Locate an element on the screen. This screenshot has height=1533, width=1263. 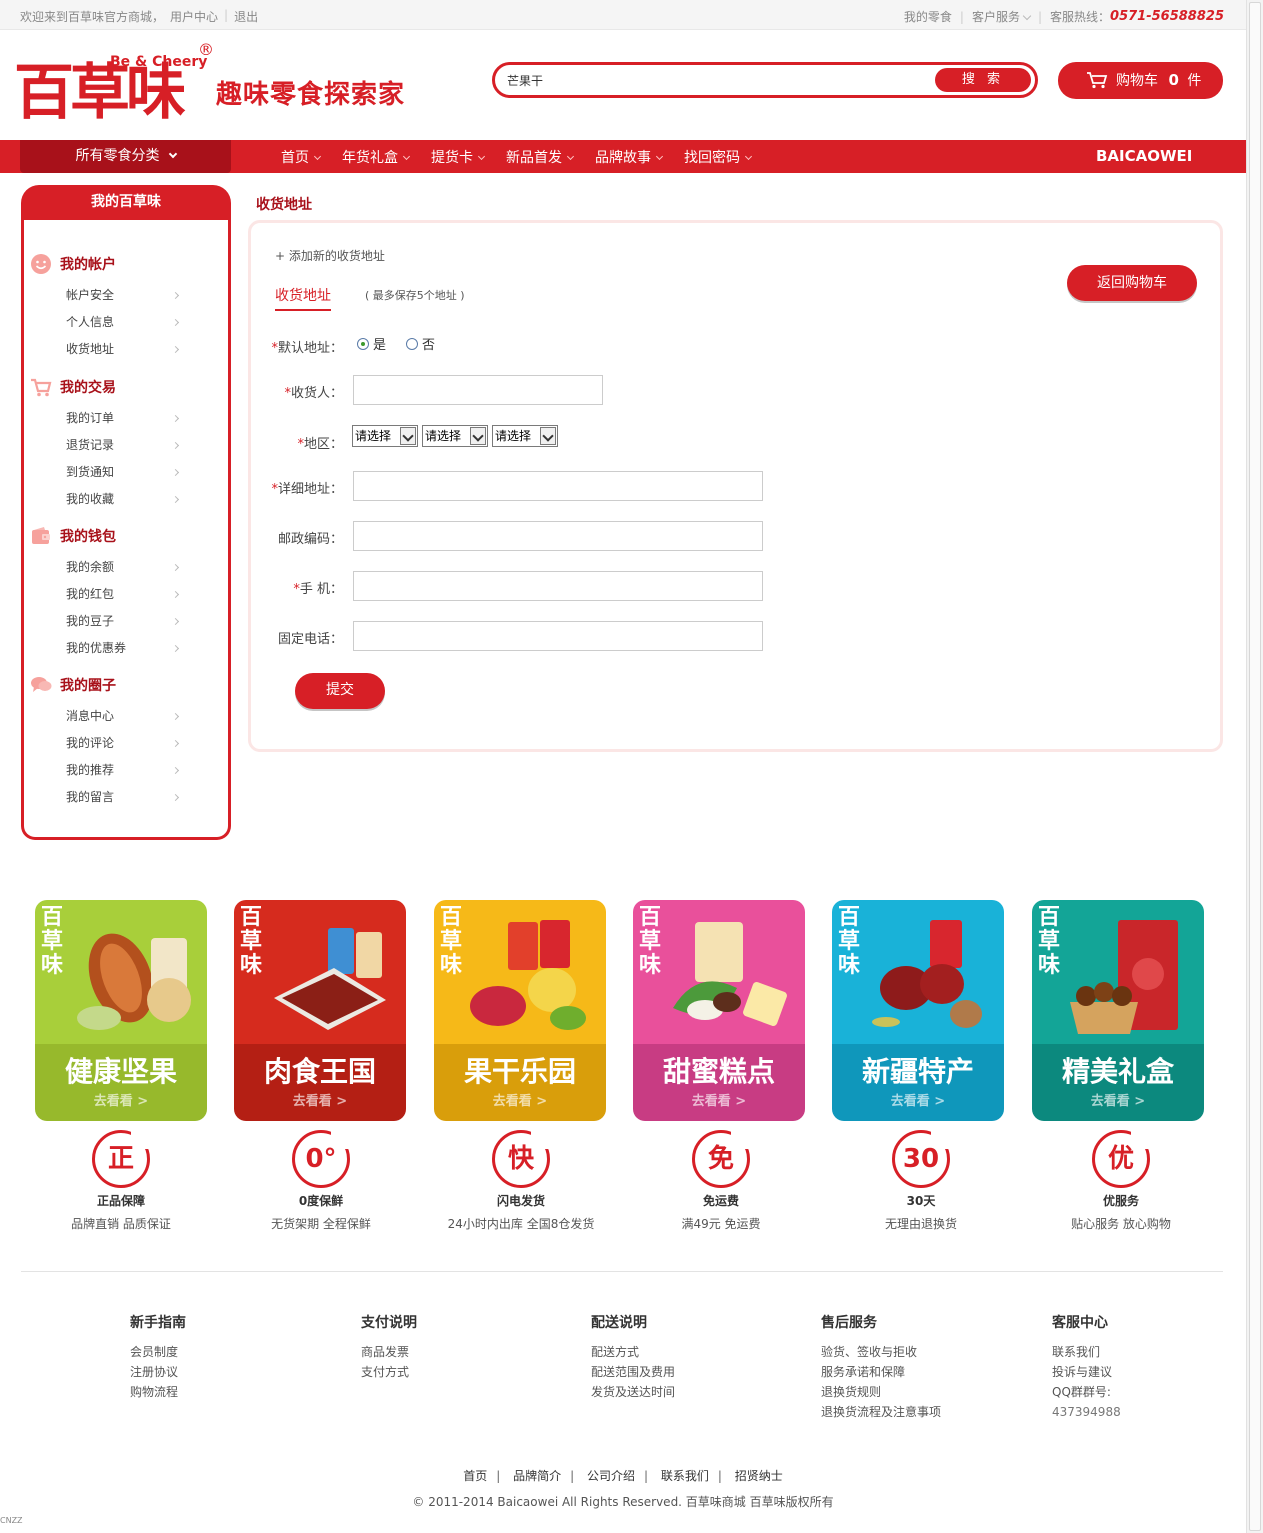
my-snacks-link: 我的零食 is located at coordinates (928, 16).